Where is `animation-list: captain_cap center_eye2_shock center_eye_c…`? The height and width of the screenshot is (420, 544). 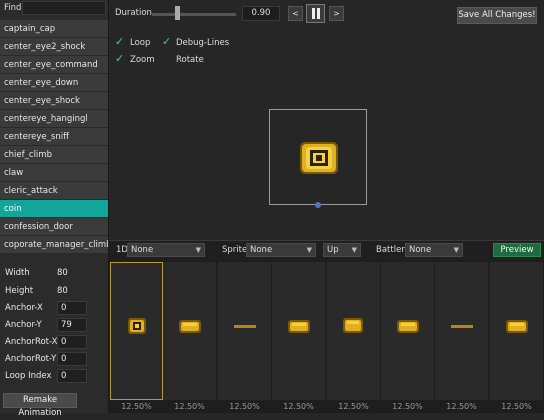 animation-list: captain_cap center_eye2_shock center_eye_c… is located at coordinates (54, 137).